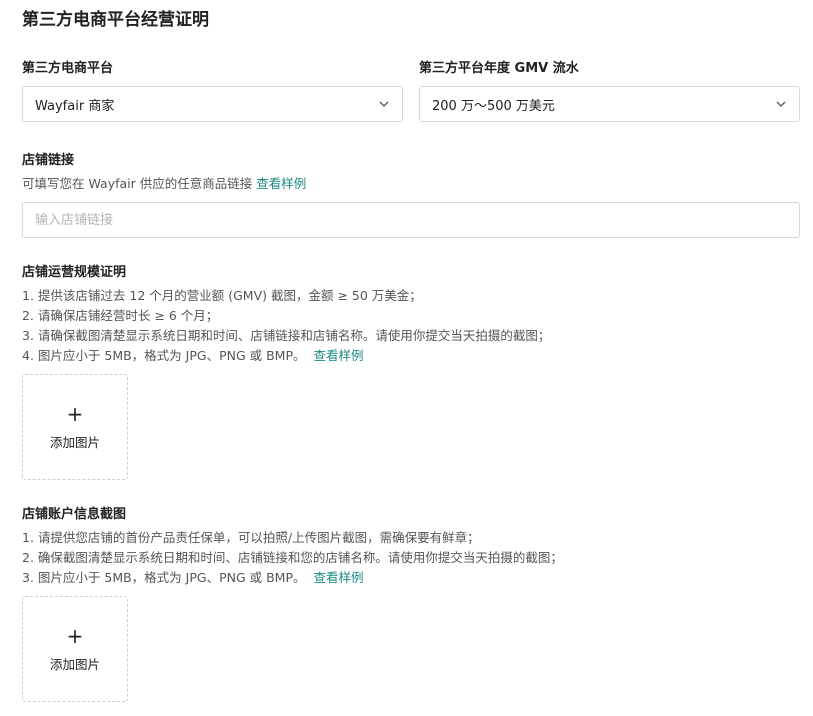  Describe the element at coordinates (193, 577) in the screenshot. I see `instruction-item: 3. 图片应小于 5MB，格式为 JPG、PNG 或 BMP。 查看样例` at that location.